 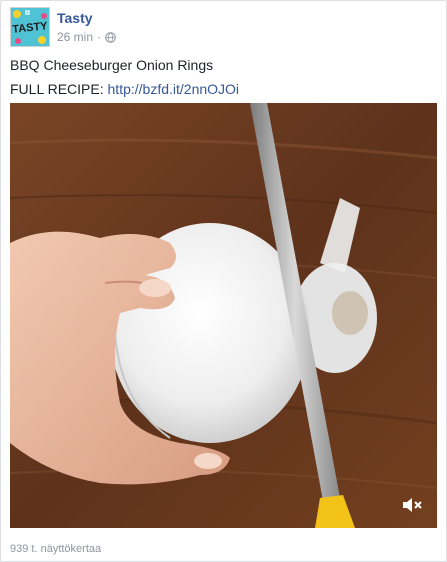 I want to click on recipe-label: FULL RECIPE:, so click(x=57, y=89).